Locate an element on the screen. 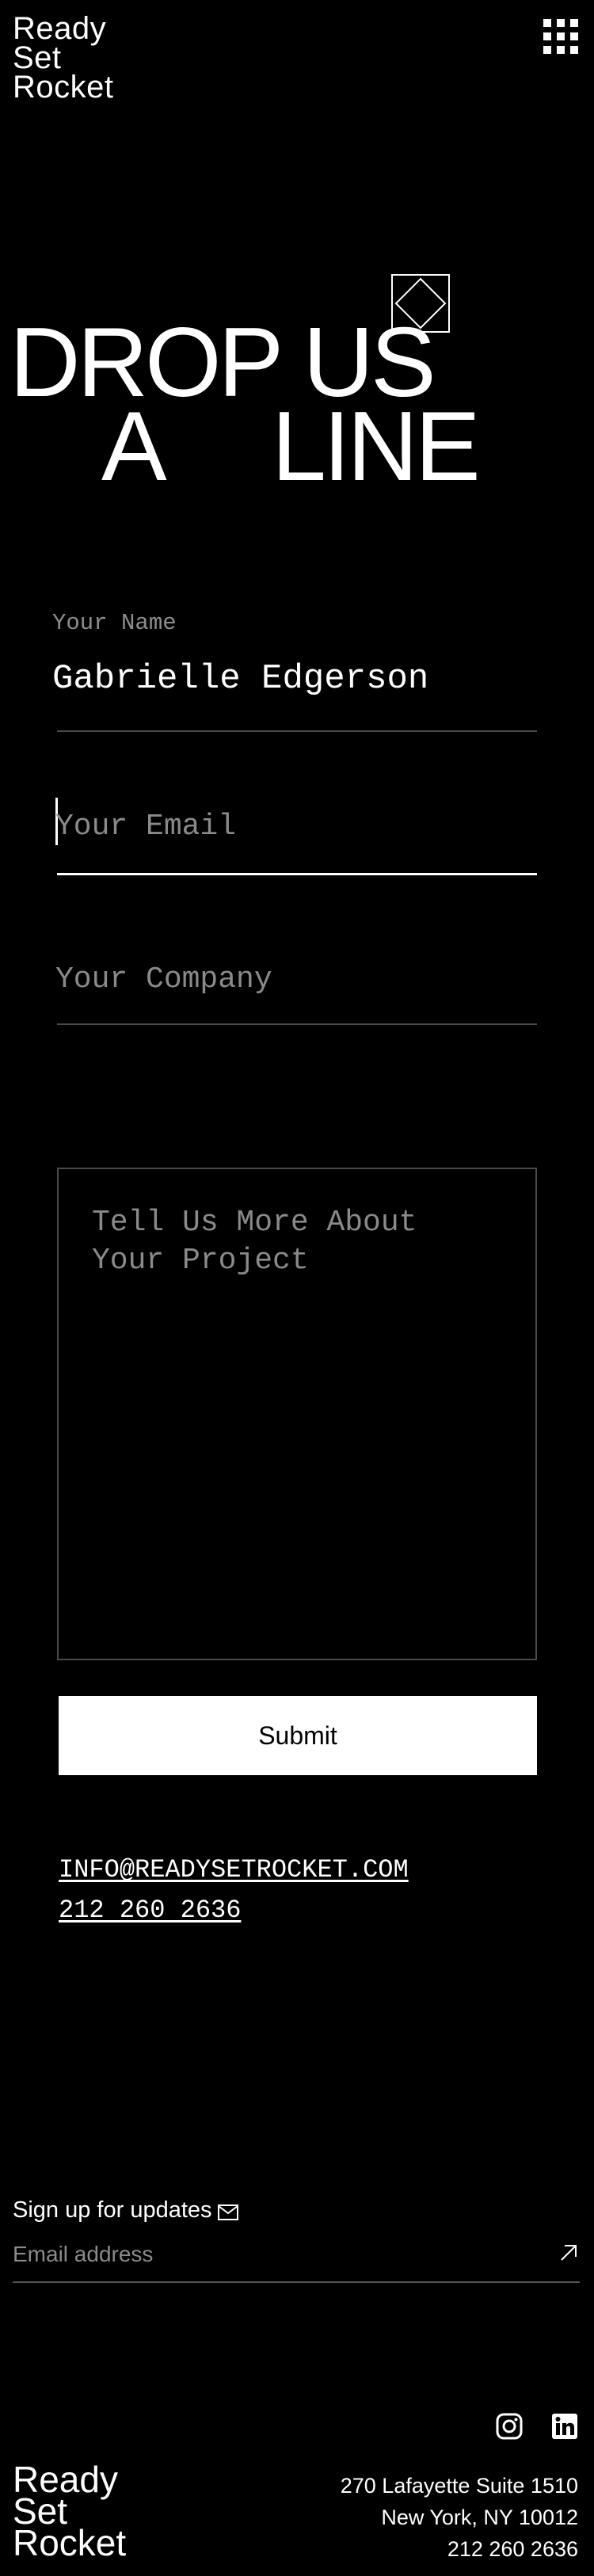 The width and height of the screenshot is (594, 2576). arrow-up-right-icon is located at coordinates (569, 2253).